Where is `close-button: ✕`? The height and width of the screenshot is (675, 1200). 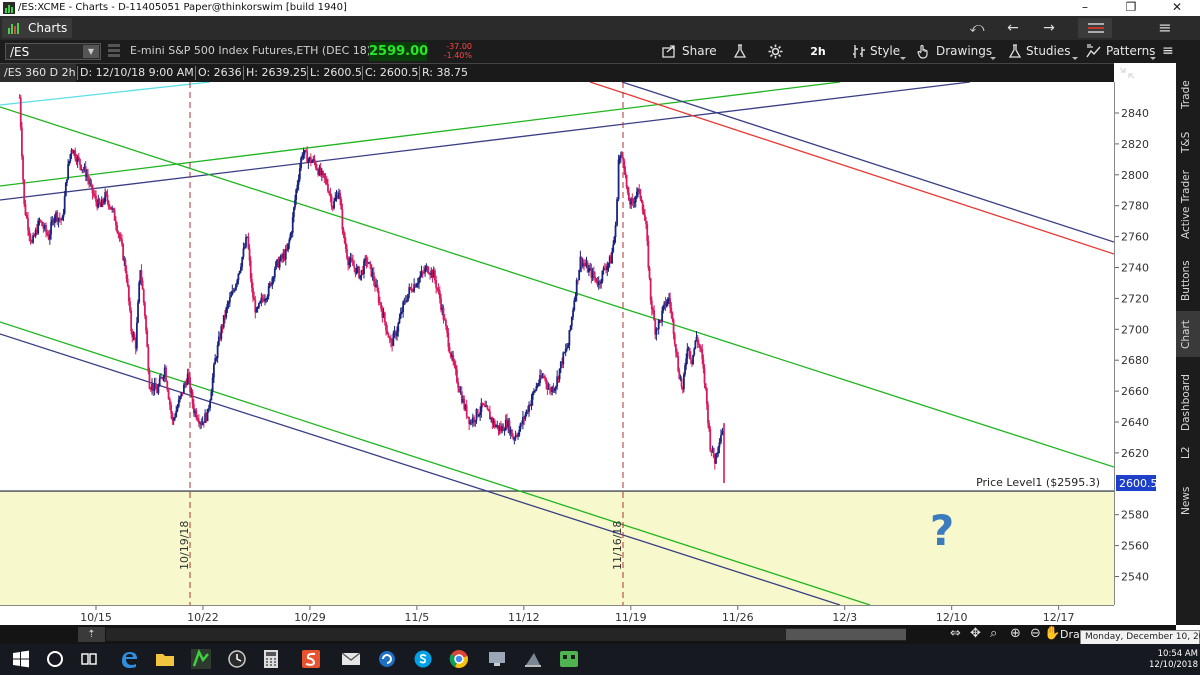
close-button: ✕ is located at coordinates (1177, 8).